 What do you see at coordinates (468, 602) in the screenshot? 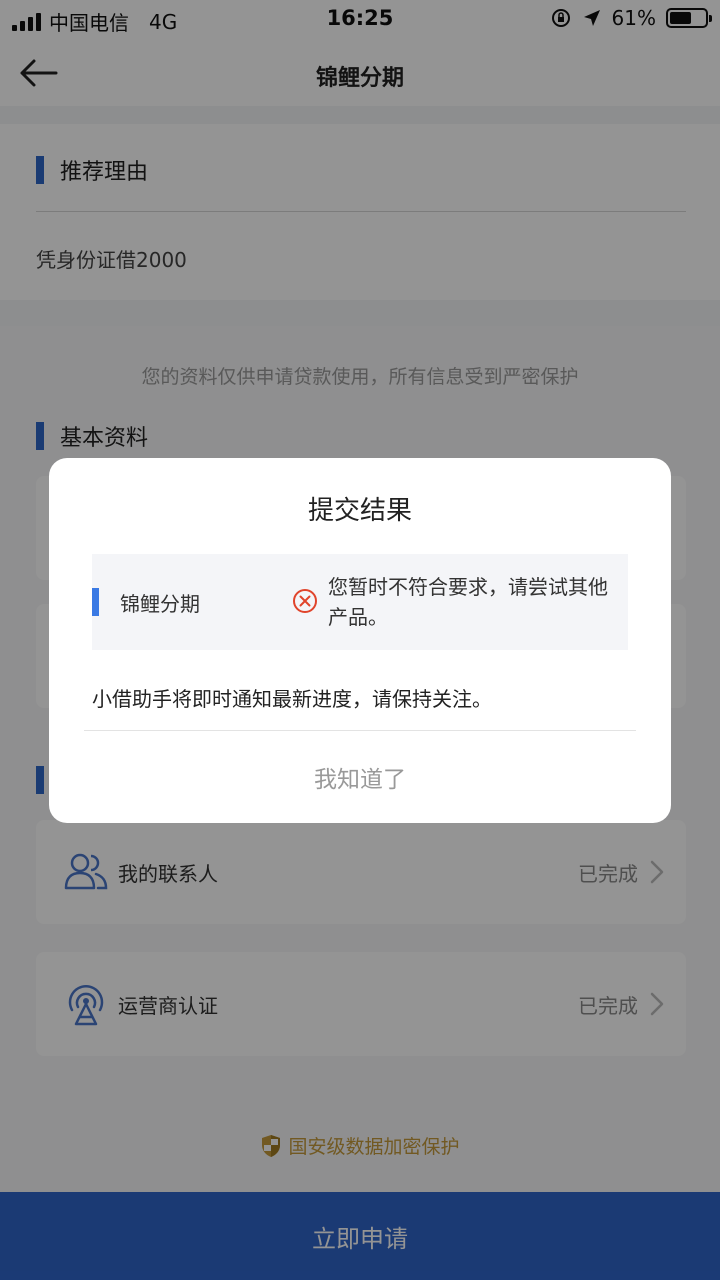
I see `result-message: 您暂时不符合要求，请尝试其他产品。` at bounding box center [468, 602].